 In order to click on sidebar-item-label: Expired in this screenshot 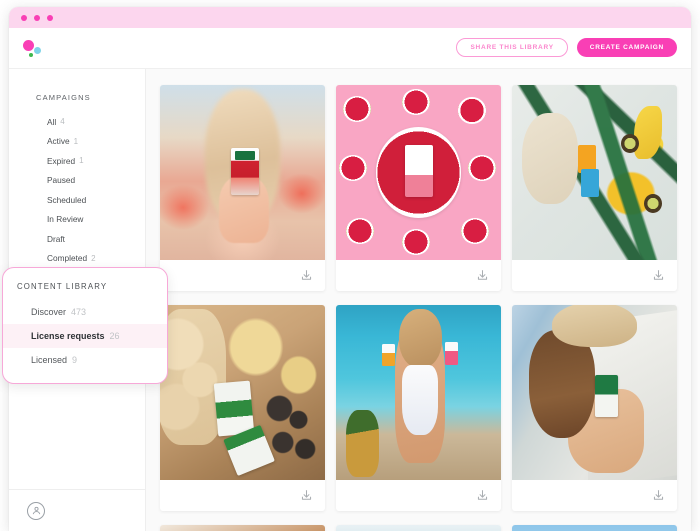, I will do `click(61, 160)`.